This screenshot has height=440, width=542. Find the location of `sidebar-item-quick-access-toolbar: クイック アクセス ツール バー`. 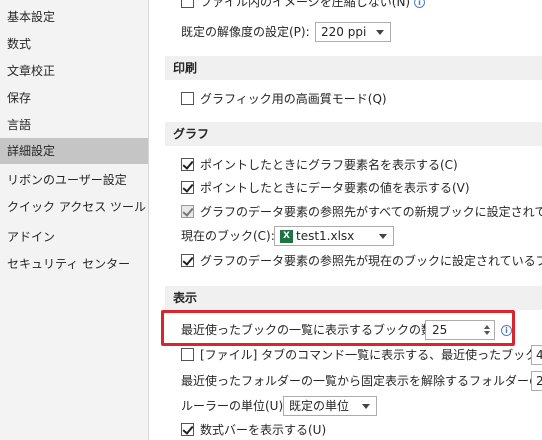

sidebar-item-quick-access-toolbar: クイック アクセス ツール バー is located at coordinates (87, 207).